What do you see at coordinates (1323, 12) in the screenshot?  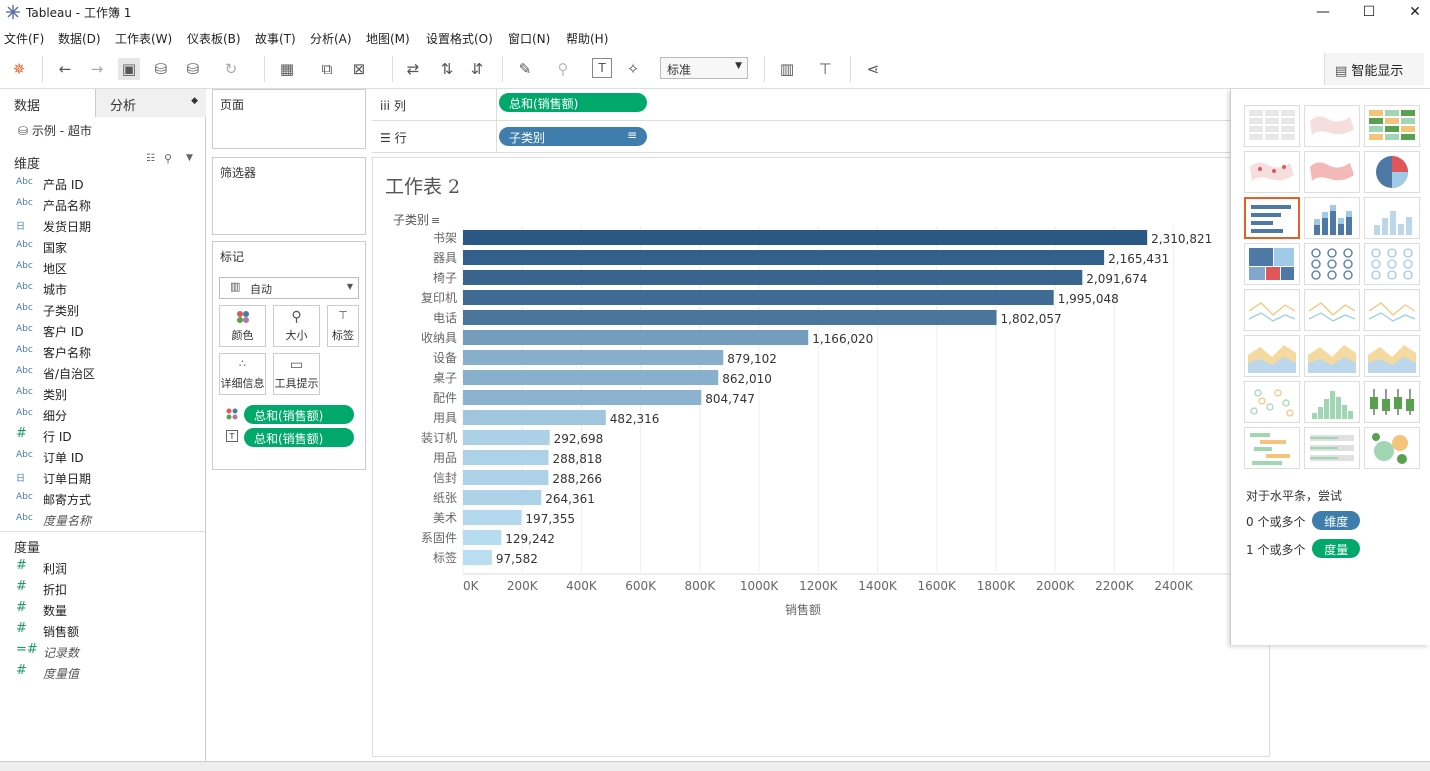 I see `minimize-button: —` at bounding box center [1323, 12].